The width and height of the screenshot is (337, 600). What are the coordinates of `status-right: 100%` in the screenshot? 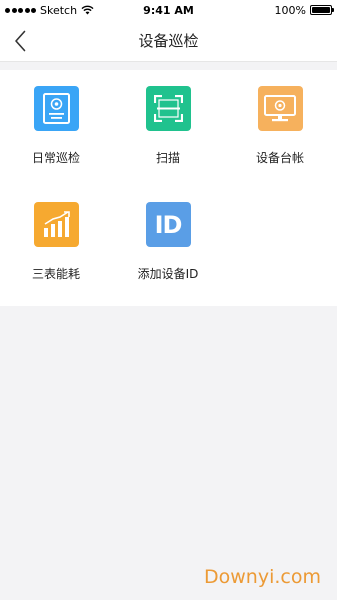 It's located at (304, 10).